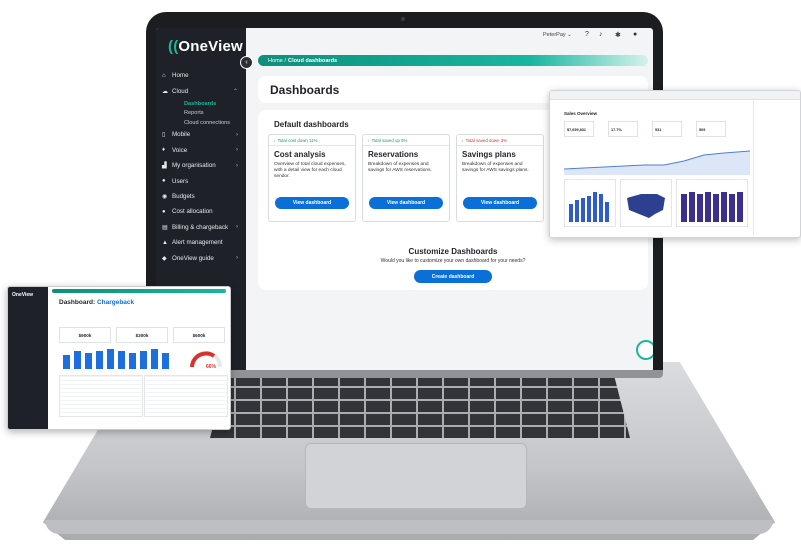 The height and width of the screenshot is (546, 801). I want to click on sidebar-item-home: ⌂ Home, so click(201, 75).